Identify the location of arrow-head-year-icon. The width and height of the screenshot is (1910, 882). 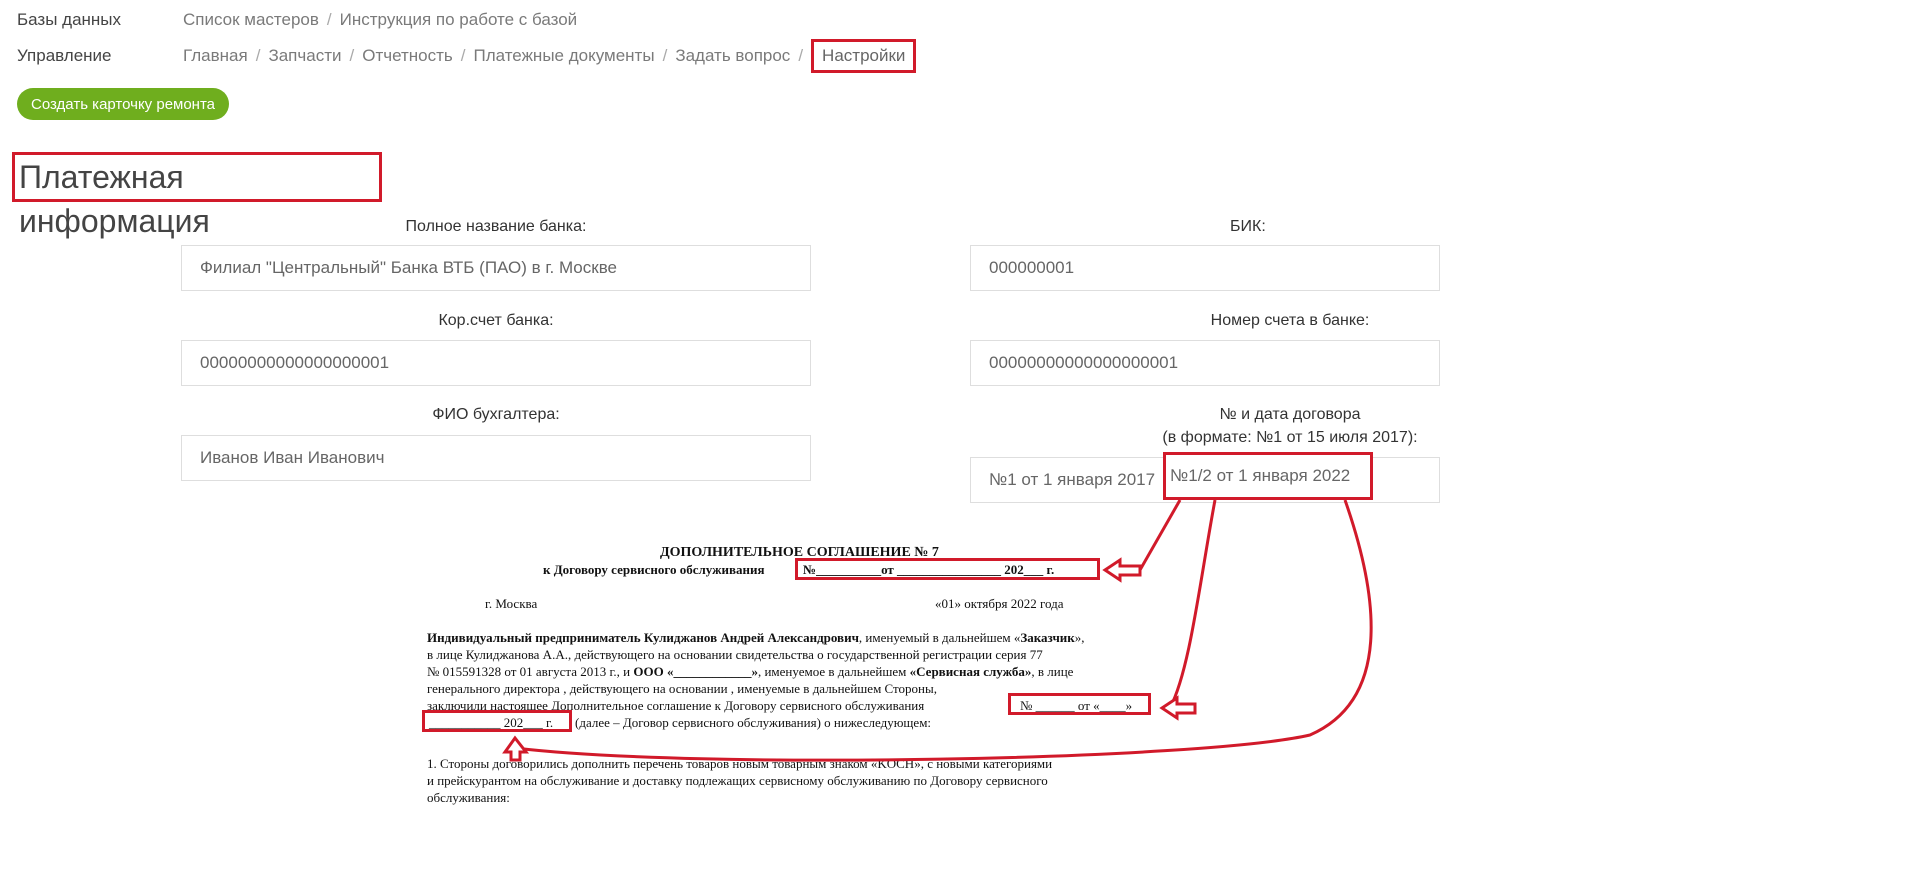
(516, 748).